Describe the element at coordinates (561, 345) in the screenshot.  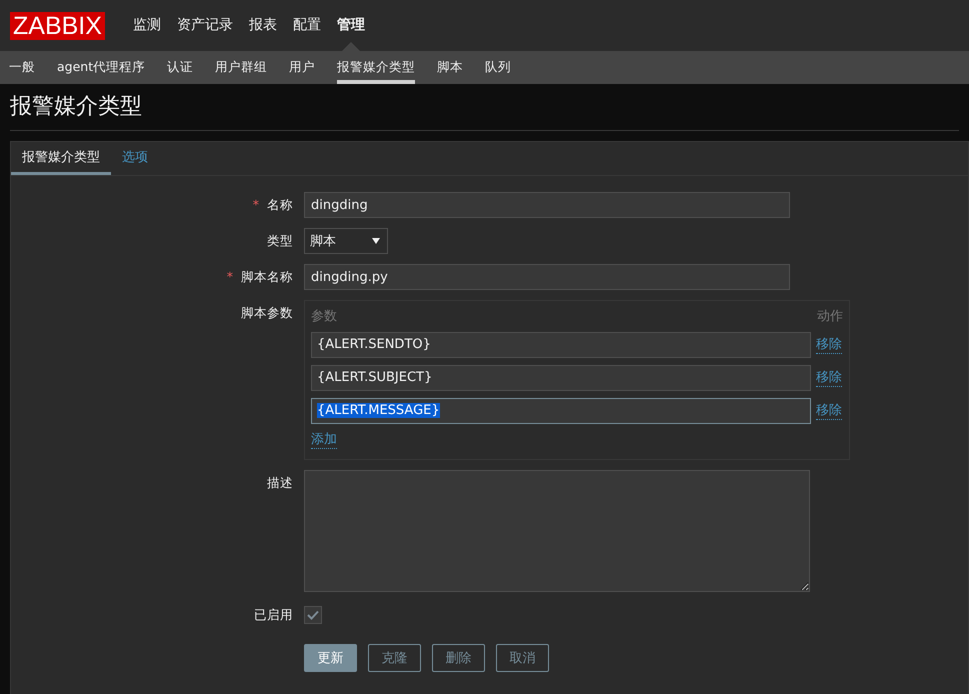
I see `param-field: {ALERT.SENDTO}` at that location.